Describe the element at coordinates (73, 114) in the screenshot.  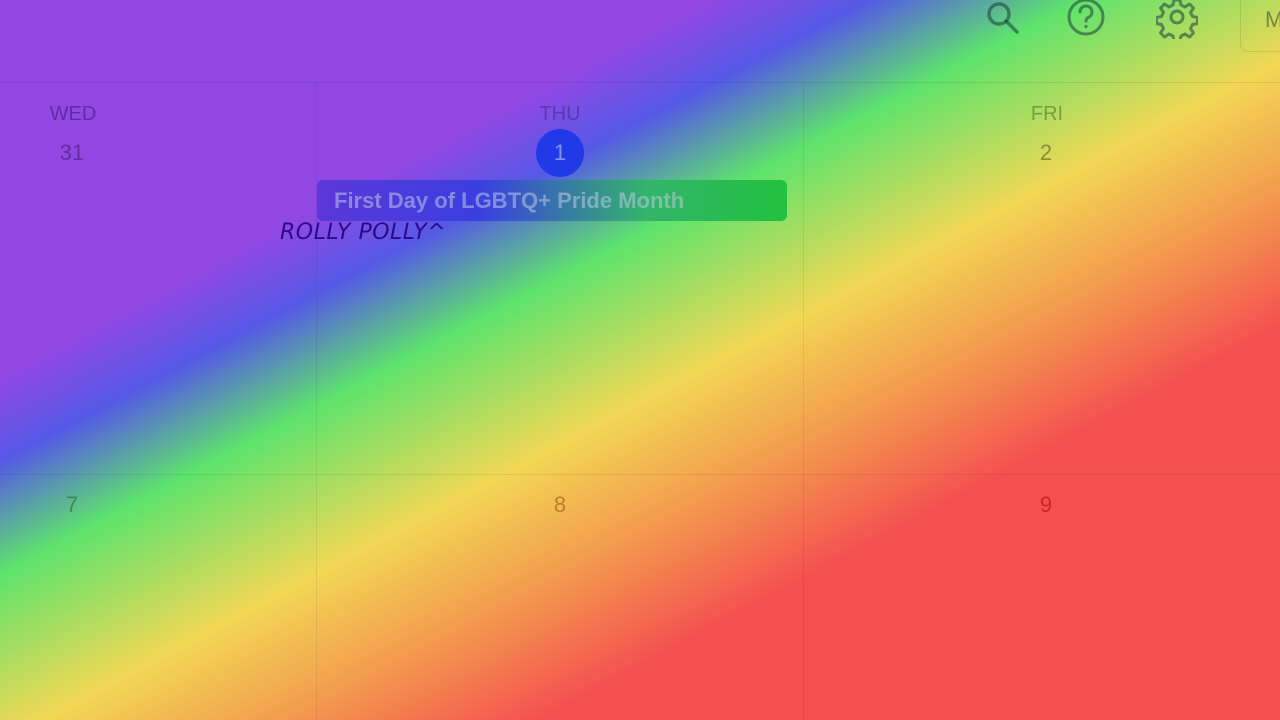
I see `day-name-wed: WED` at that location.